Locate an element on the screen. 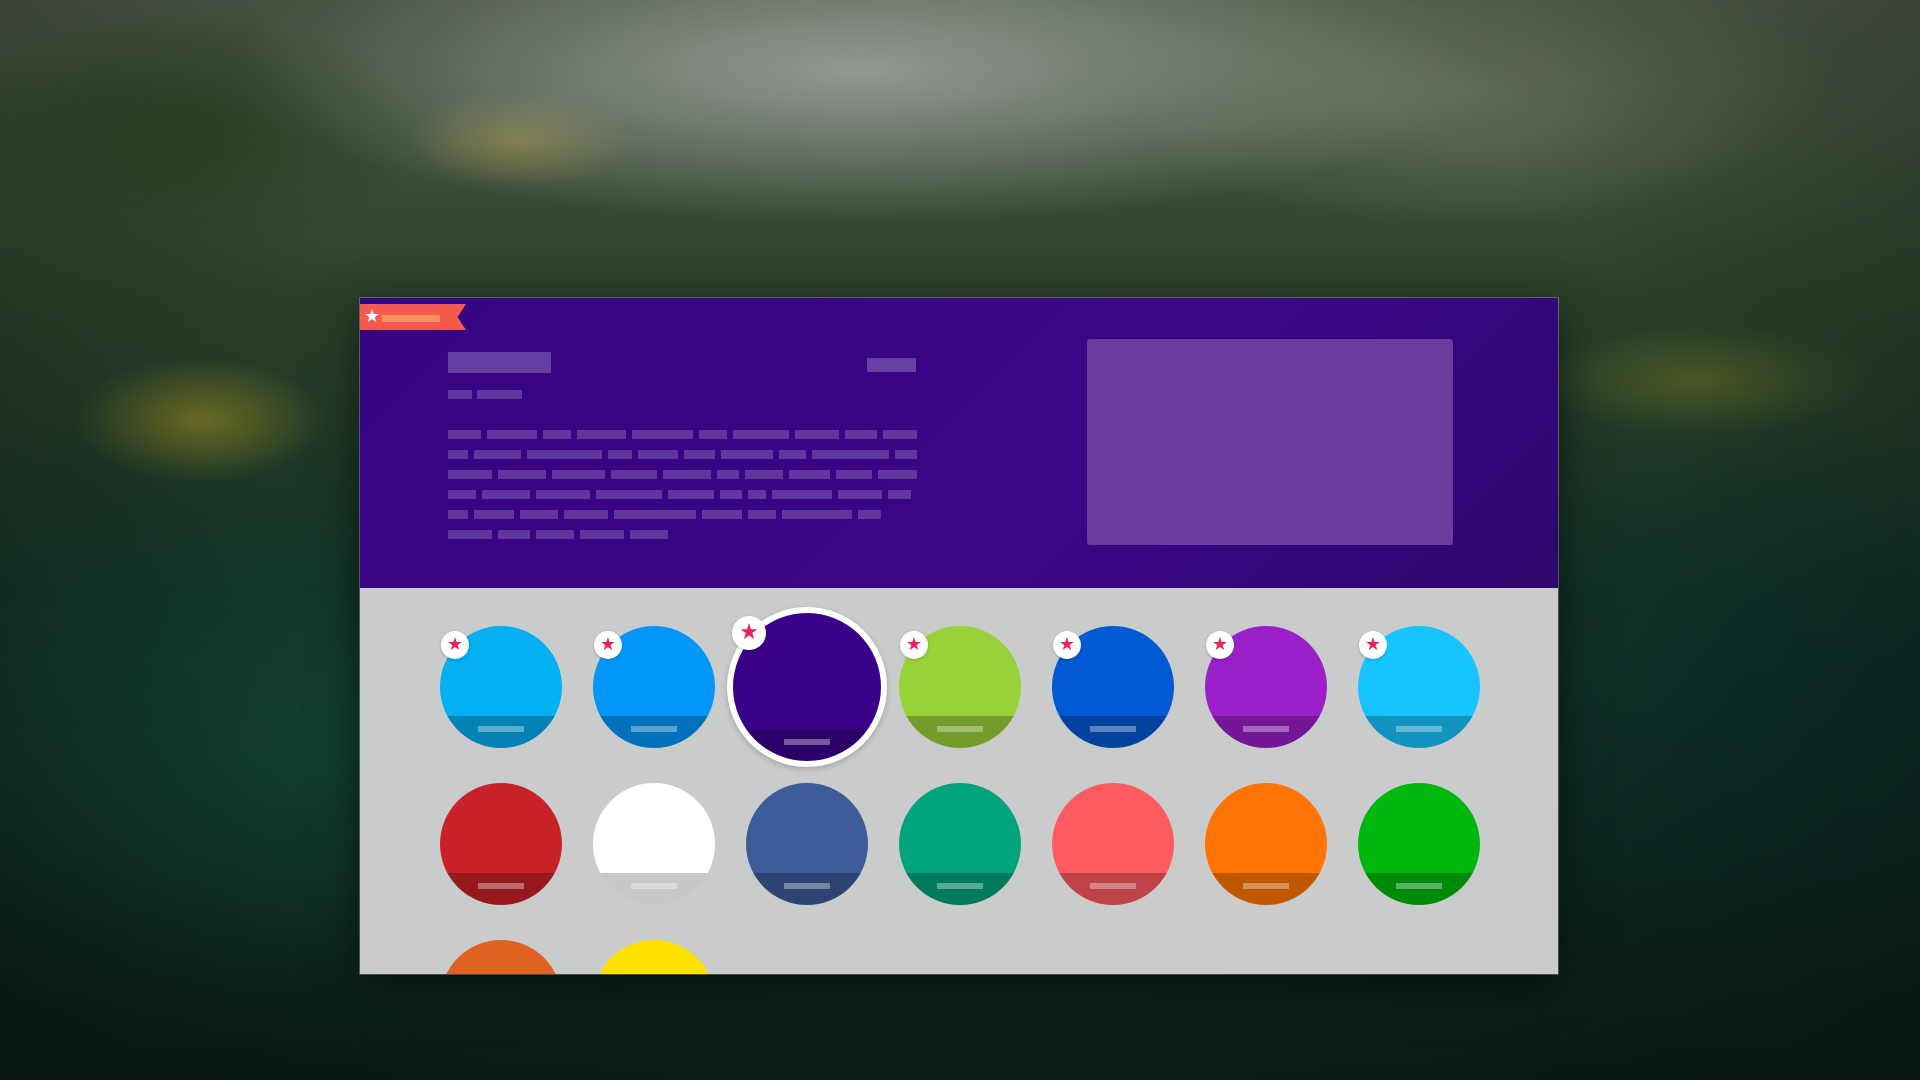 This screenshot has height=1080, width=1920. title-placeholder is located at coordinates (499, 362).